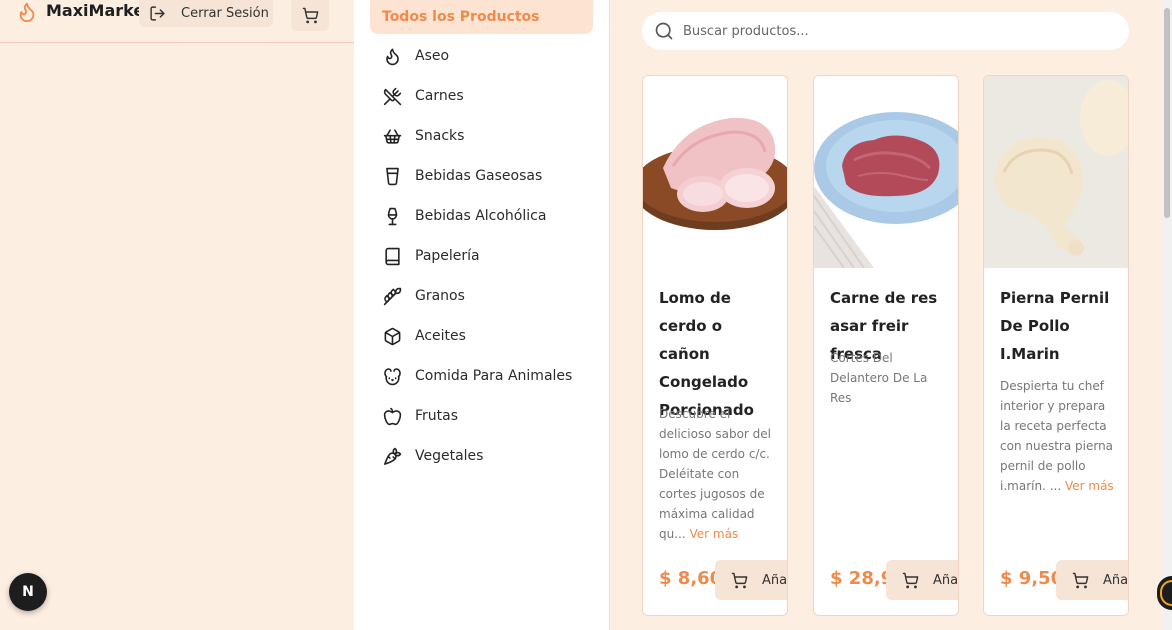 The image size is (1172, 630). I want to click on cup-icon, so click(392, 176).